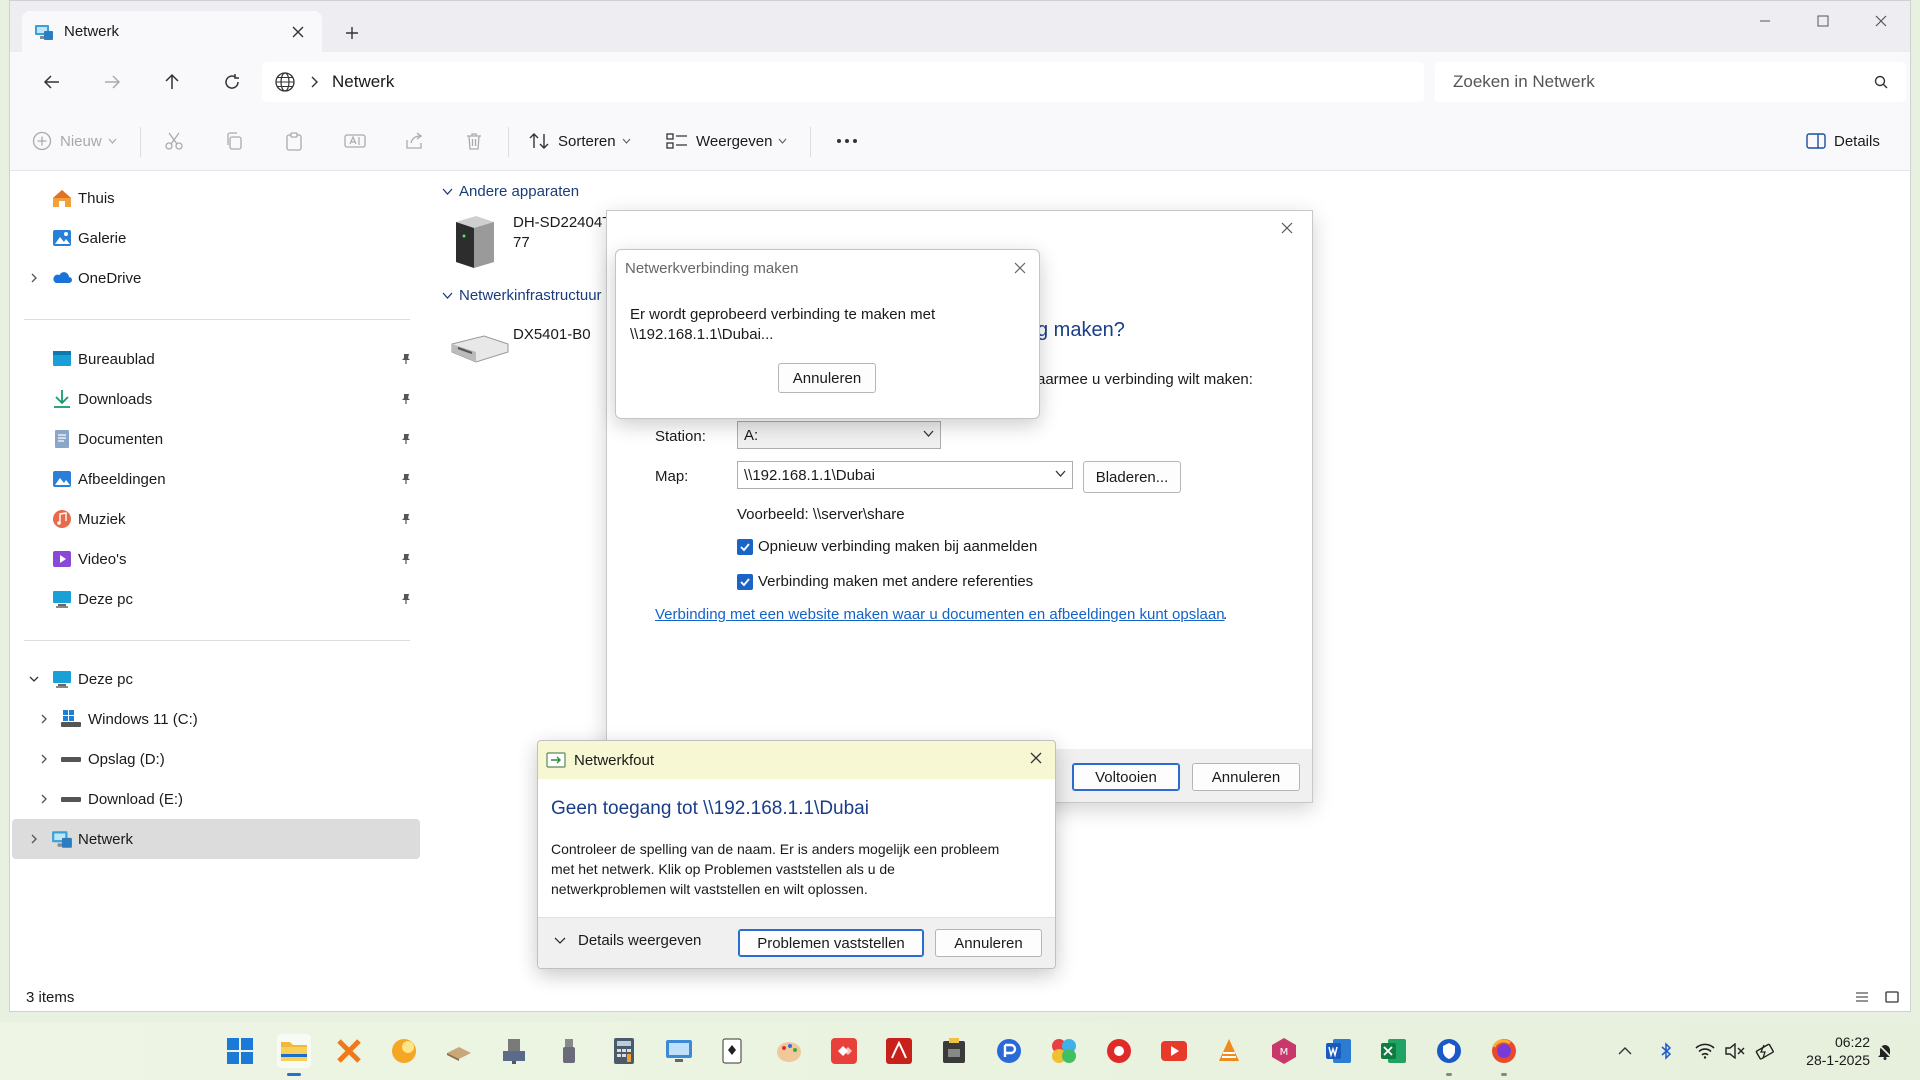 The width and height of the screenshot is (1920, 1080). What do you see at coordinates (569, 1051) in the screenshot?
I see `app-usb-icon` at bounding box center [569, 1051].